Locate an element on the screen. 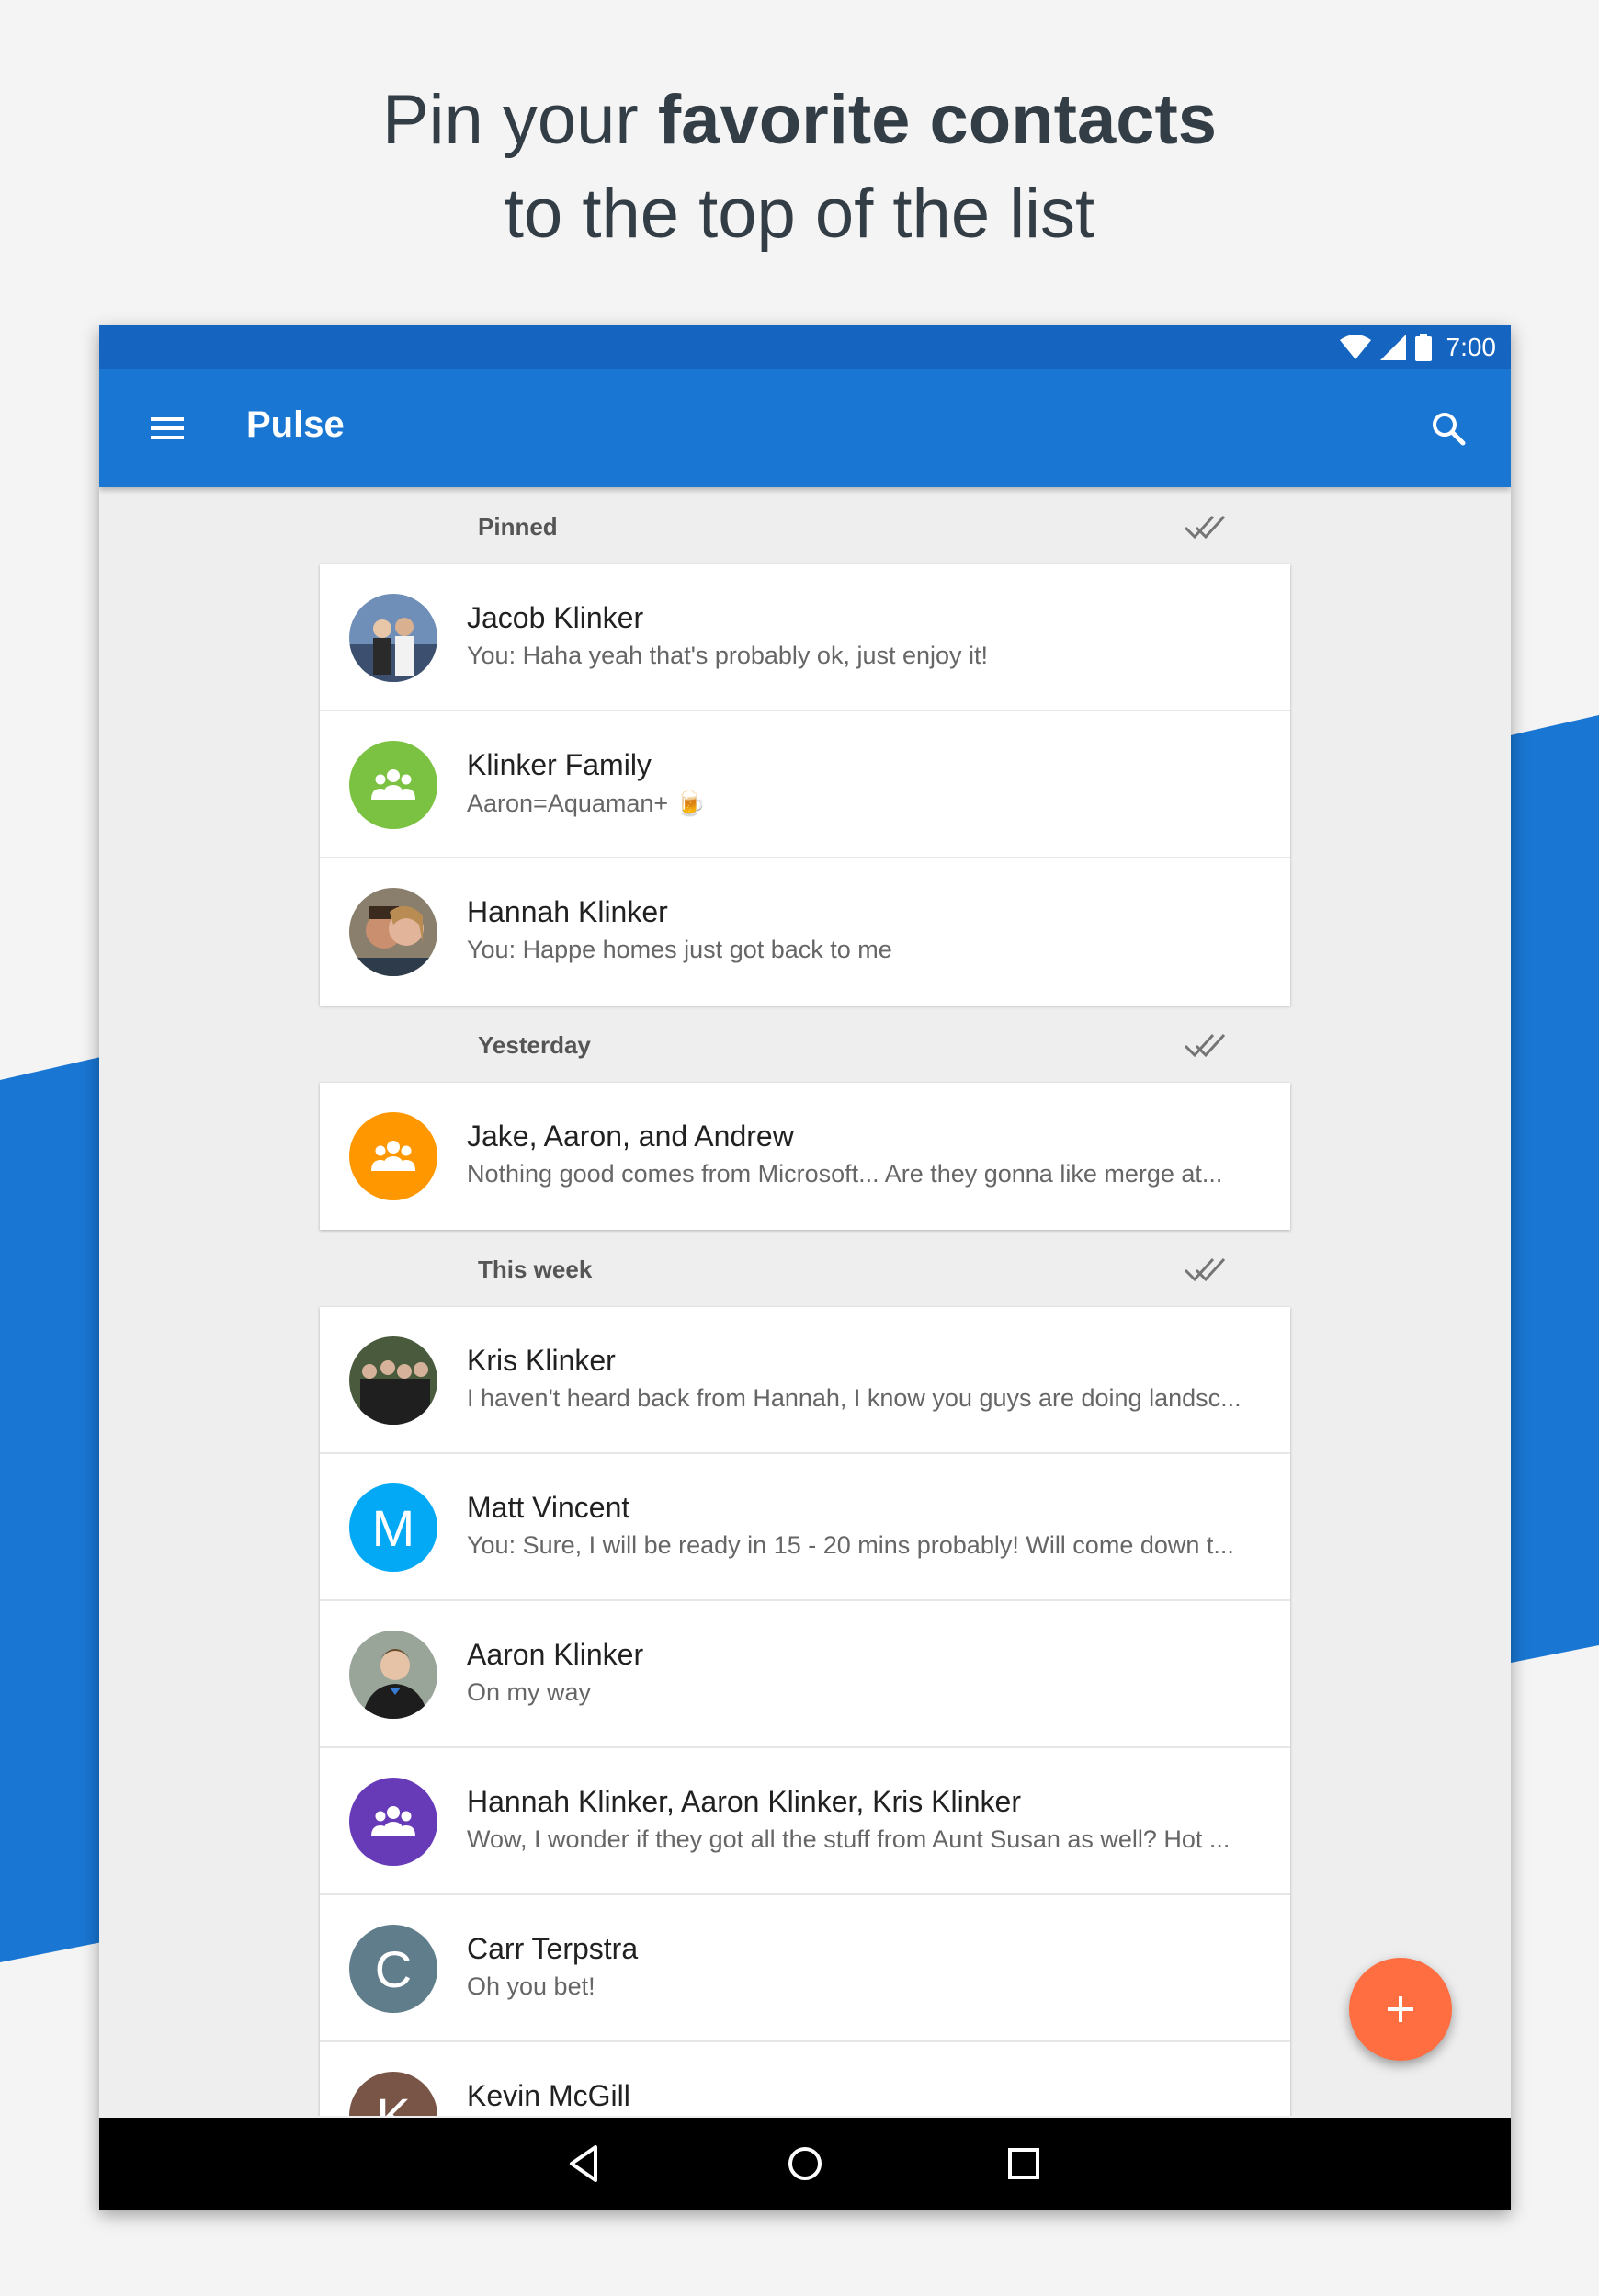 The width and height of the screenshot is (1599, 2296). message-snippet: Aaron=Aquaman+ 🍺 is located at coordinates (587, 804).